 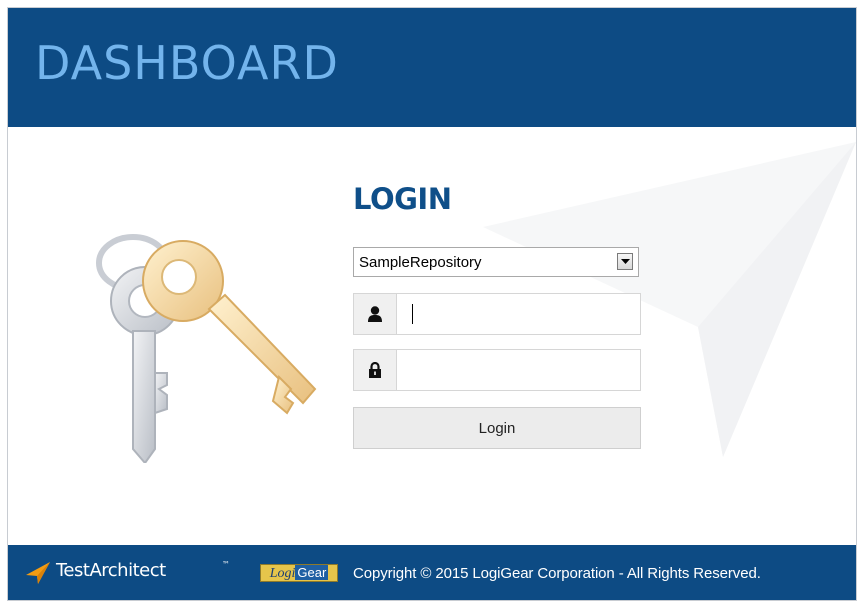 I want to click on logigear-logo-part1: Logi, so click(x=282, y=573).